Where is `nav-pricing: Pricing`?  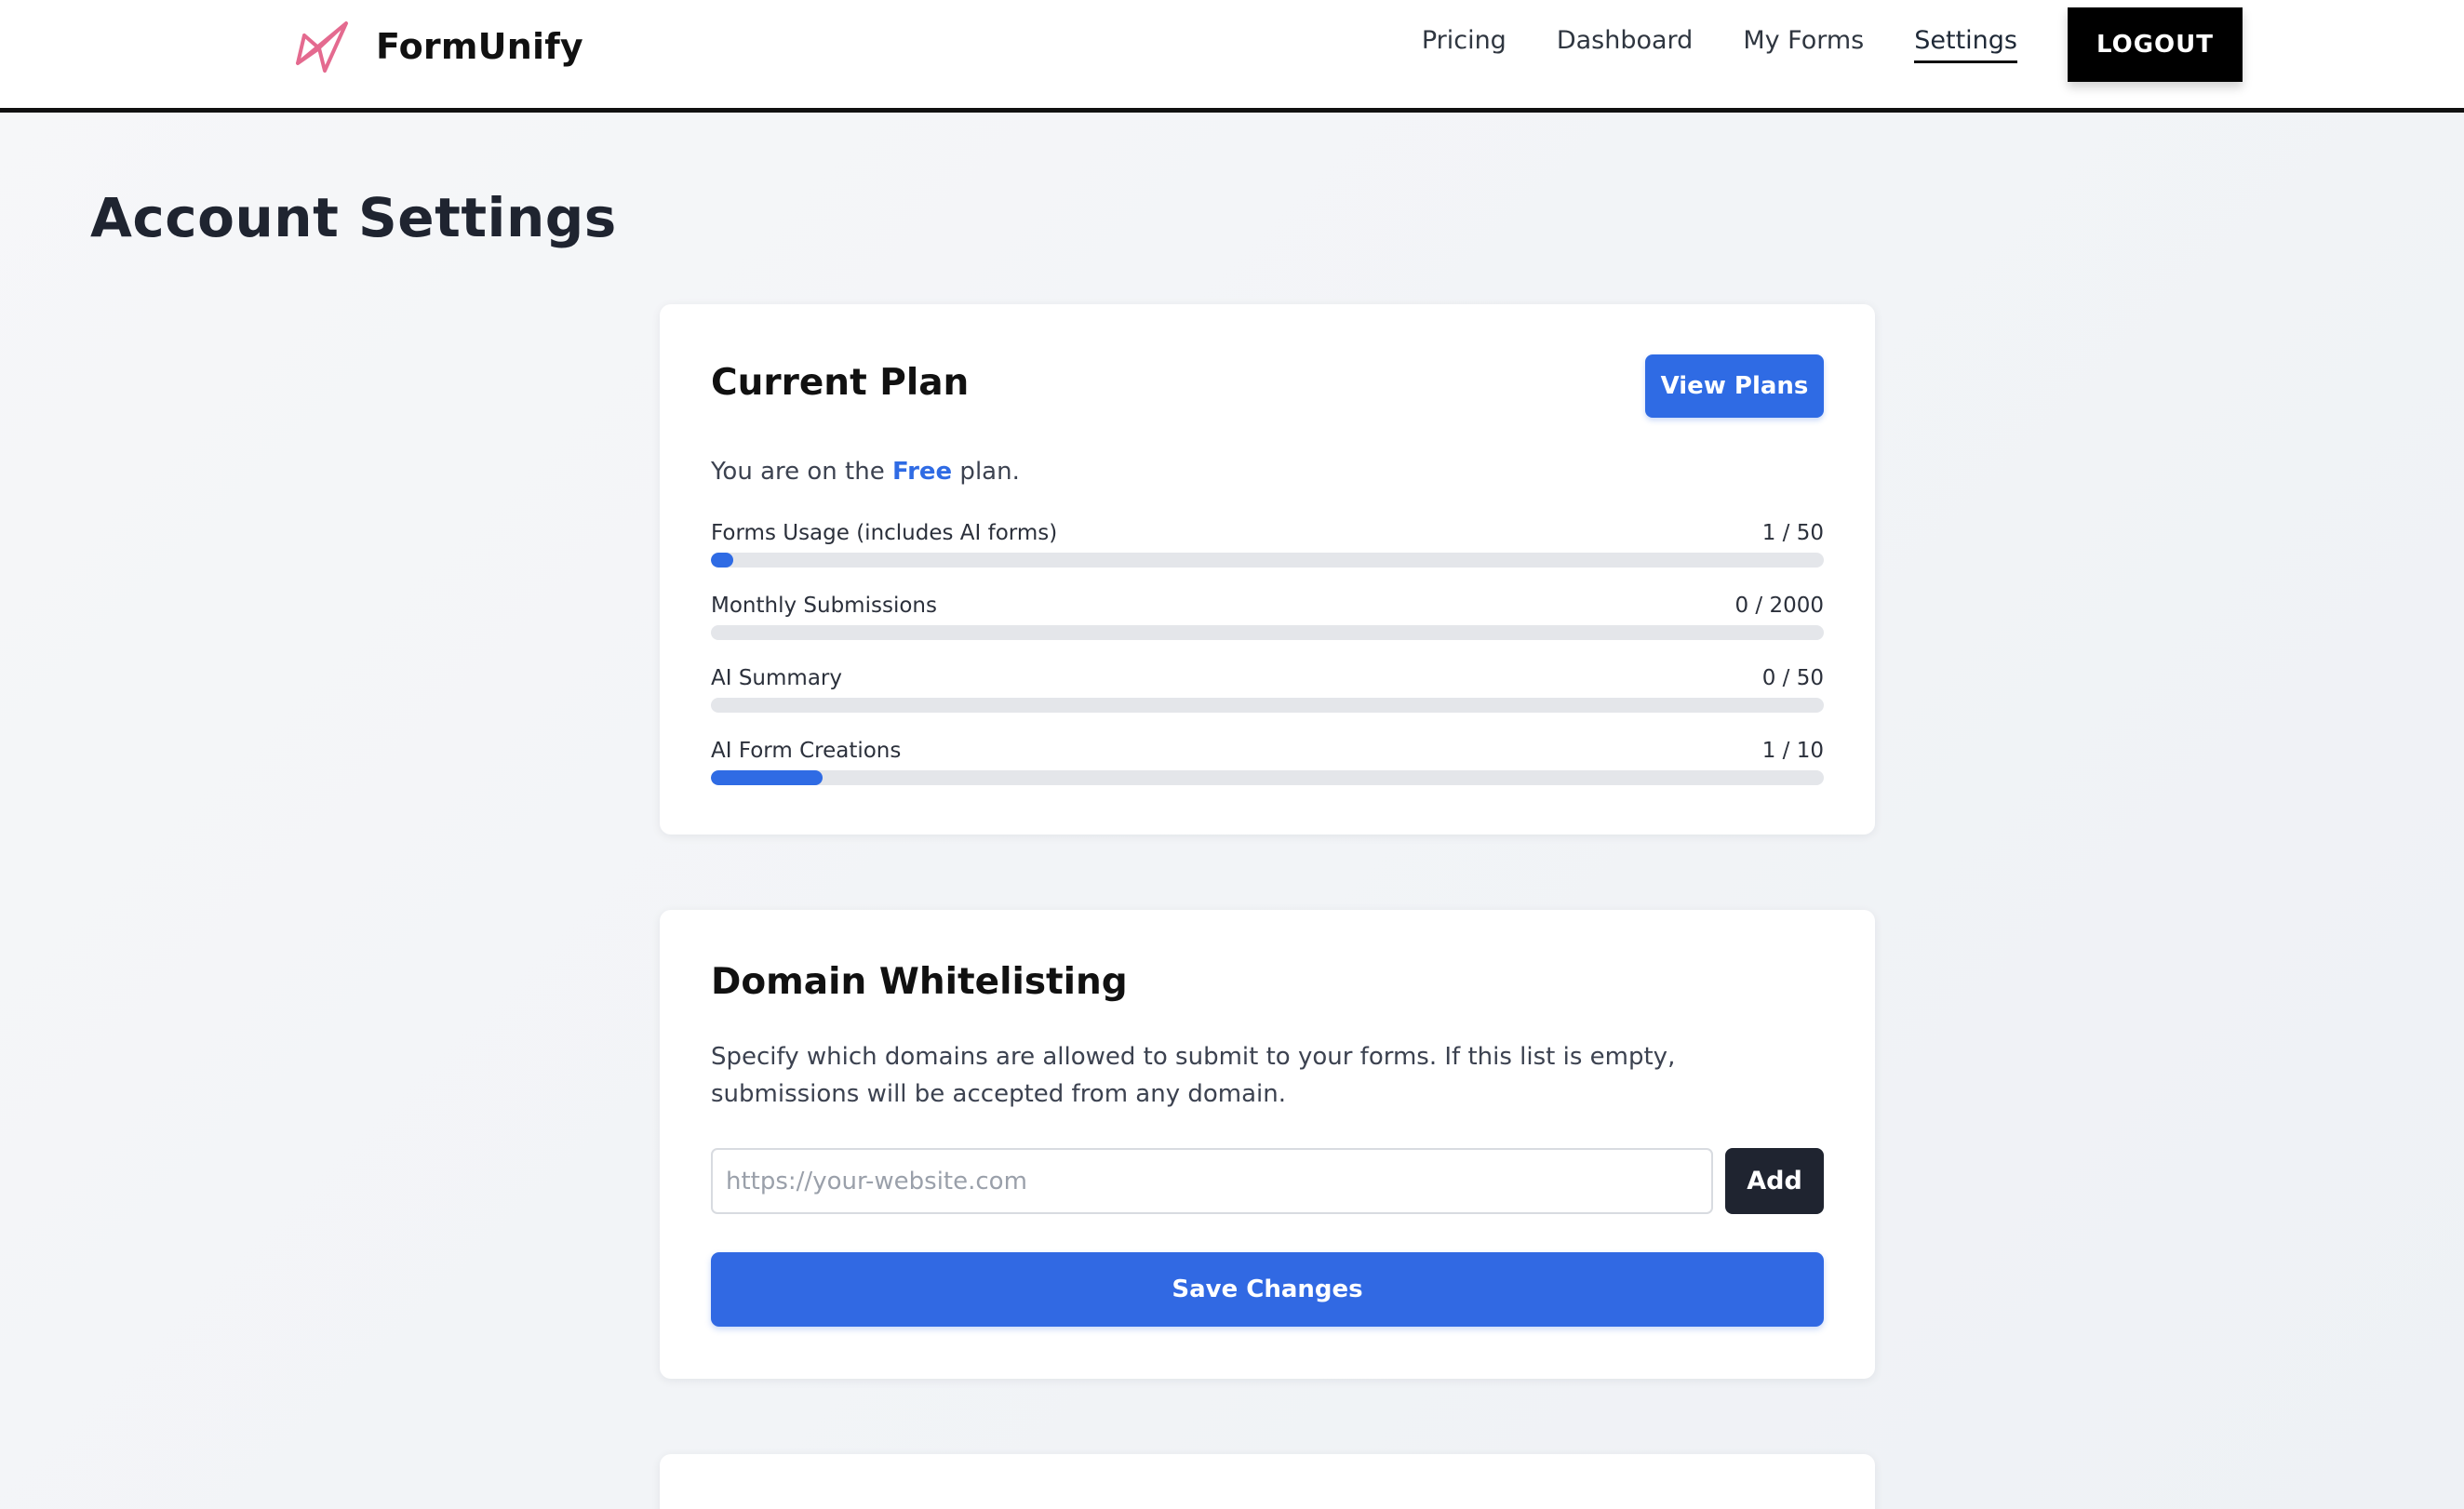
nav-pricing: Pricing is located at coordinates (1464, 44).